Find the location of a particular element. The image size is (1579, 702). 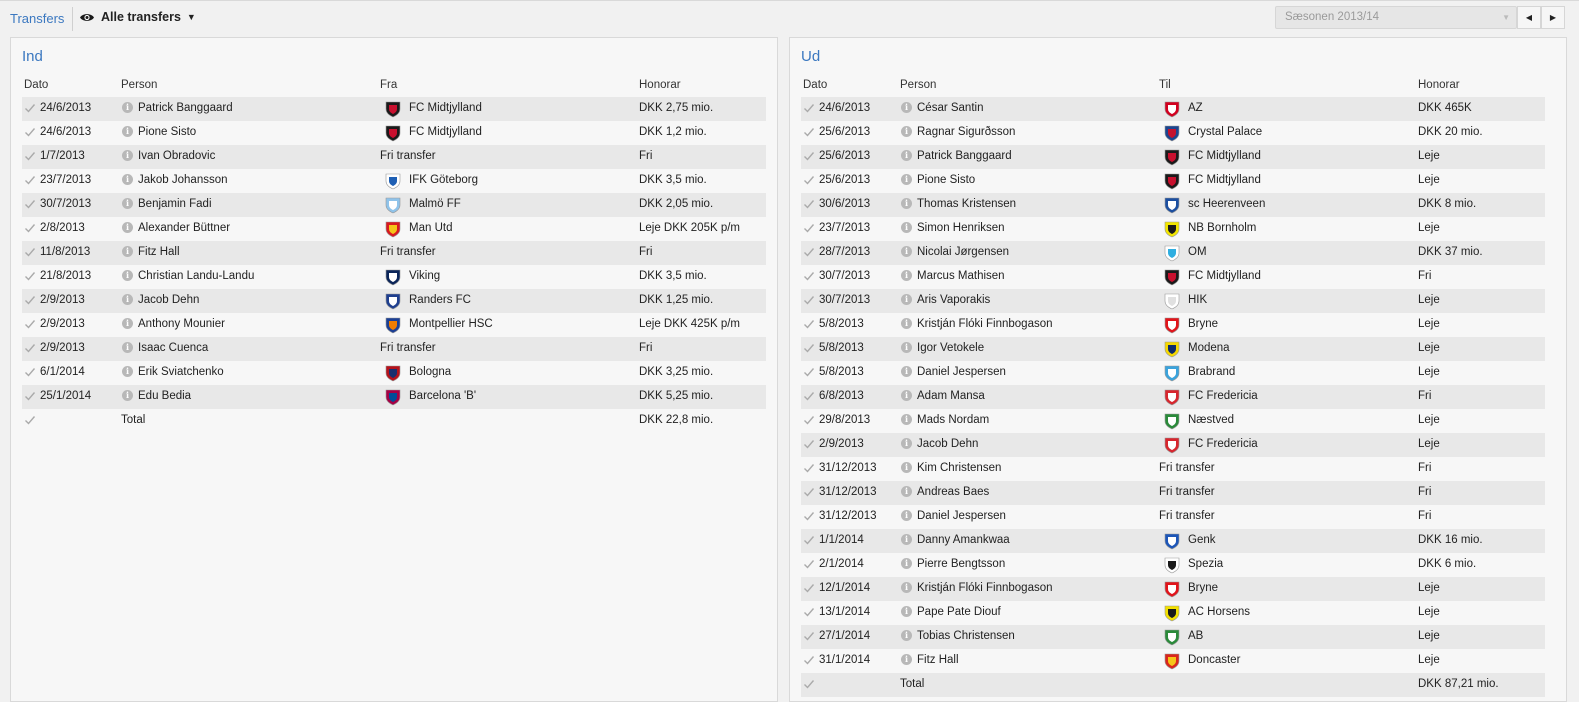

club-link: Doncaster is located at coordinates (1214, 660).